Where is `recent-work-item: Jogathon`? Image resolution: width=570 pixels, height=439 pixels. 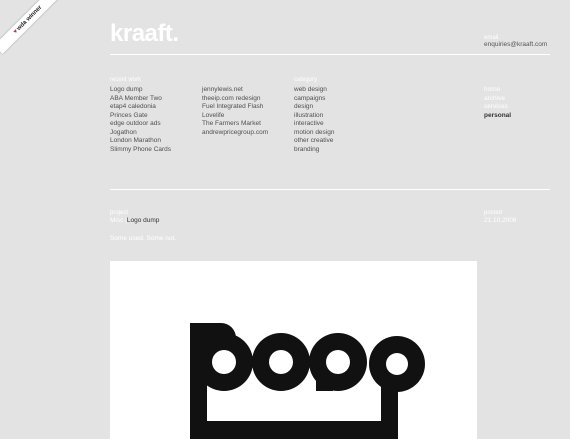
recent-work-item: Jogathon is located at coordinates (140, 133).